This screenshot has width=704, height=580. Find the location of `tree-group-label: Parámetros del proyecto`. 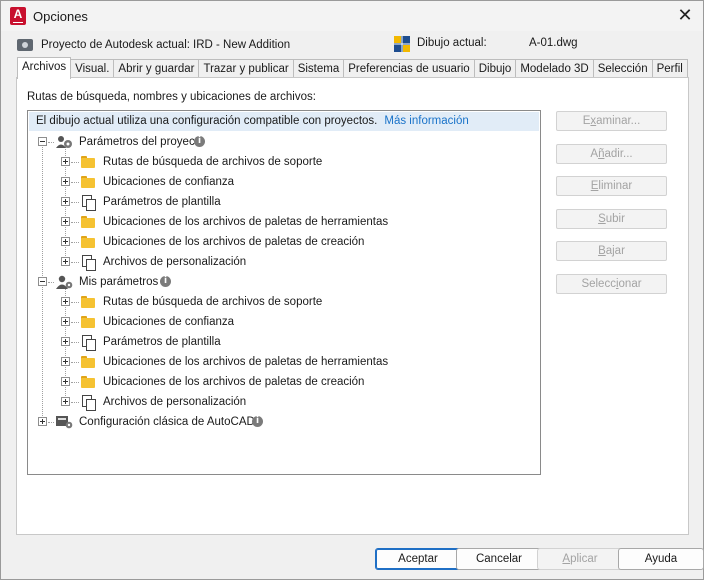

tree-group-label: Parámetros del proyecto is located at coordinates (142, 142).